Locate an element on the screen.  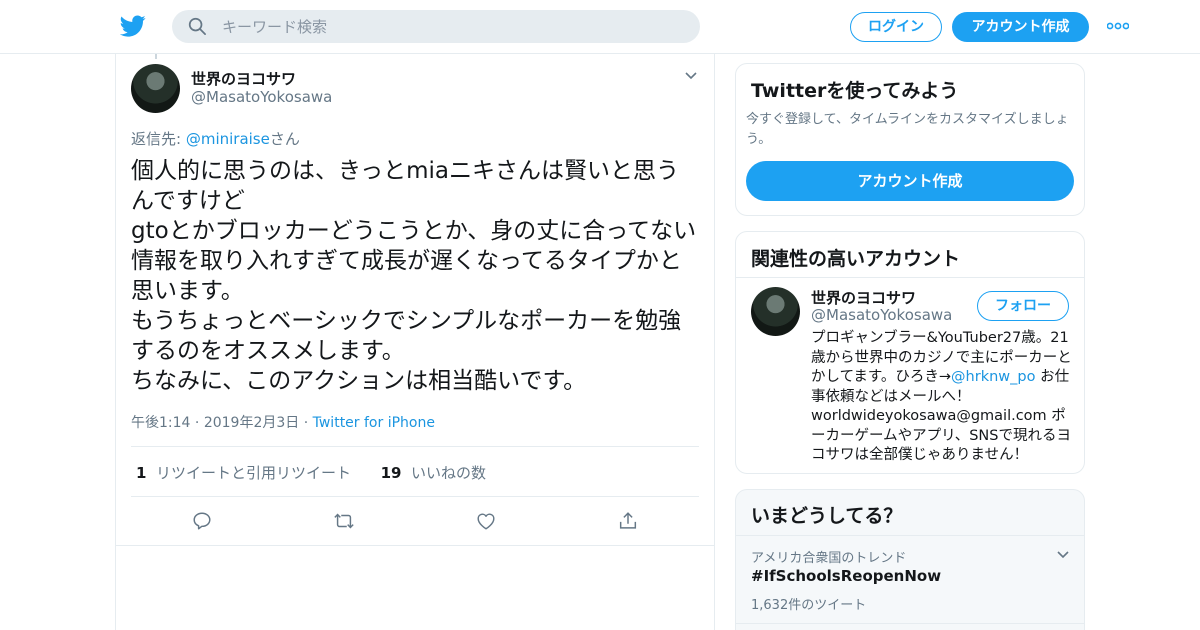
account-name: 世界のヨコサワ is located at coordinates (863, 297).